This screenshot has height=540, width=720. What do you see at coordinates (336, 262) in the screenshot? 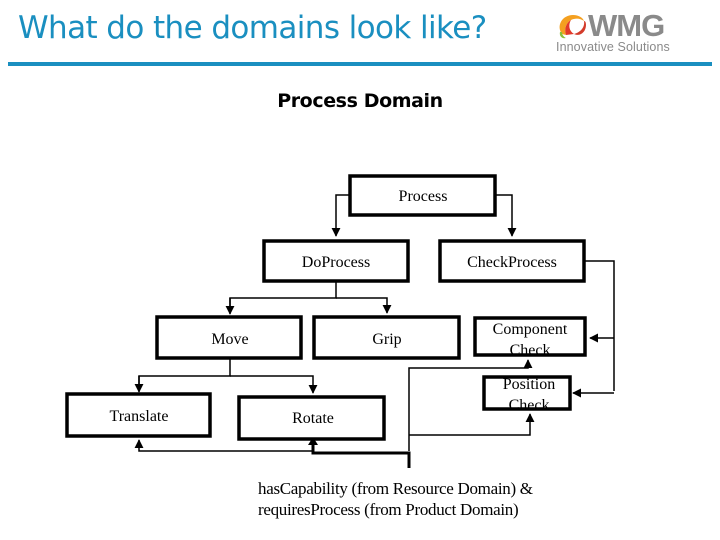
I see `node-doprocess-label: DoProcess` at bounding box center [336, 262].